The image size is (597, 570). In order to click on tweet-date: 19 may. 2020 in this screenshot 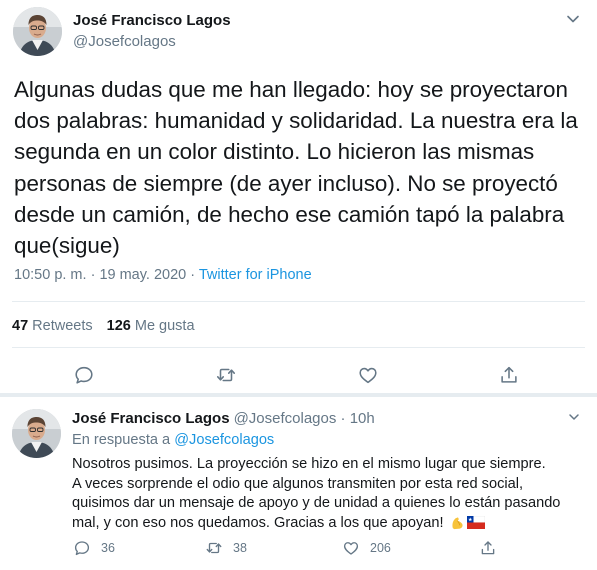, I will do `click(142, 275)`.